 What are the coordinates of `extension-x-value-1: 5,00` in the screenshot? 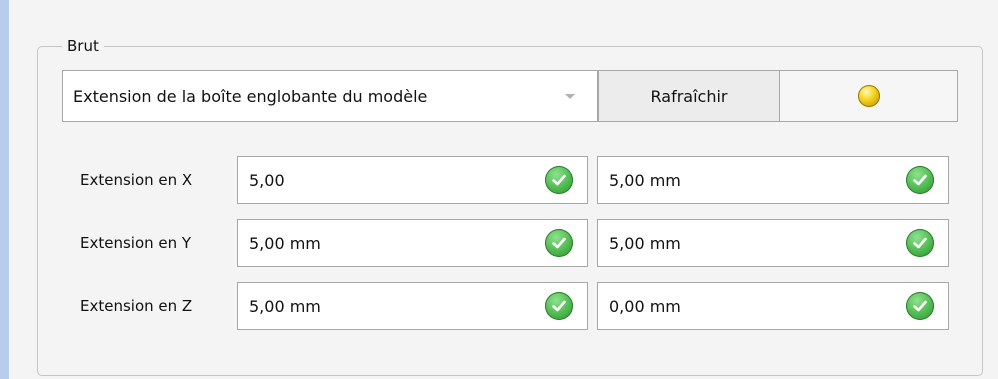 It's located at (267, 180).